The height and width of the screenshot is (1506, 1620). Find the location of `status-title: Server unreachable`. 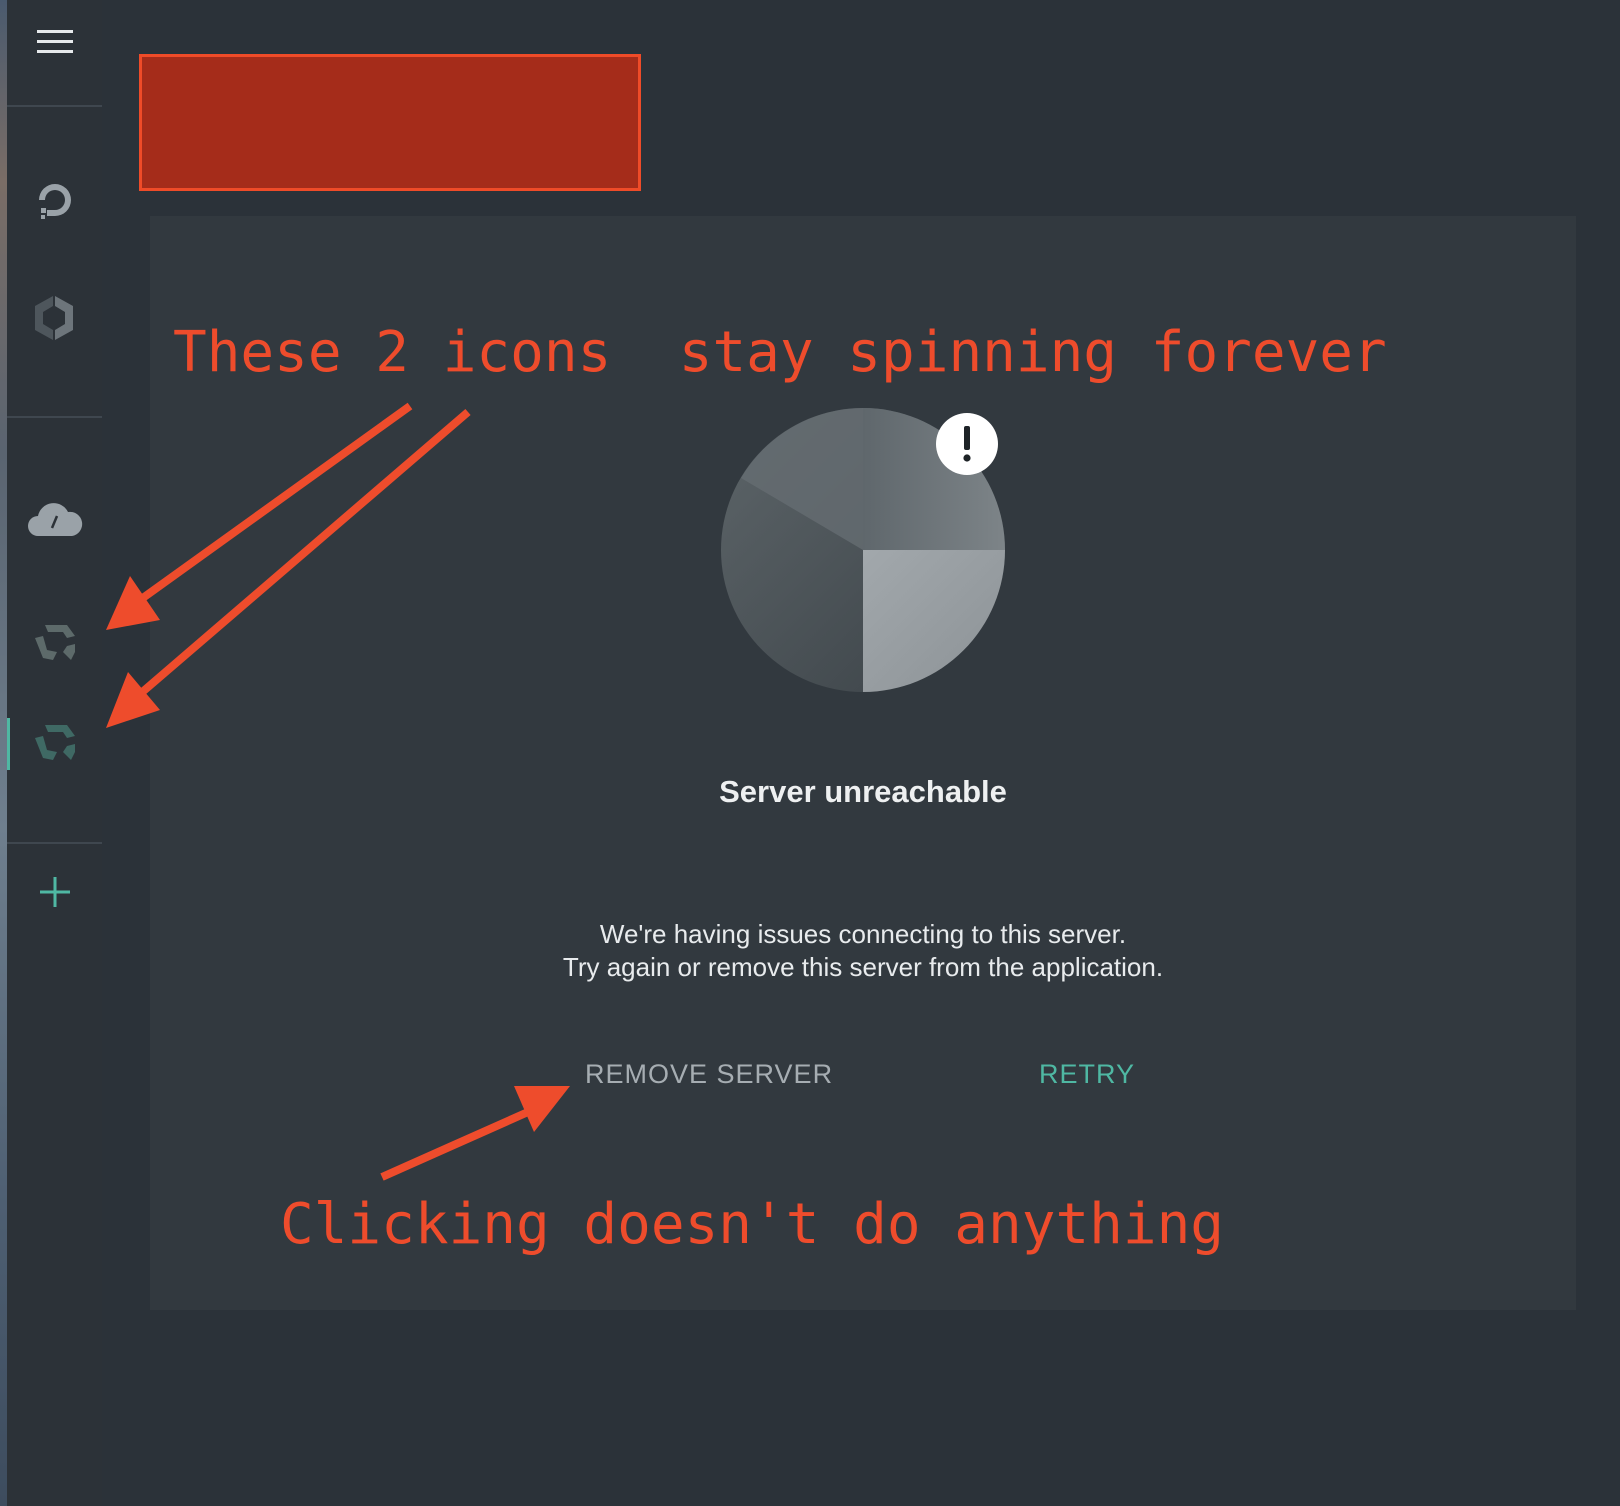

status-title: Server unreachable is located at coordinates (863, 791).